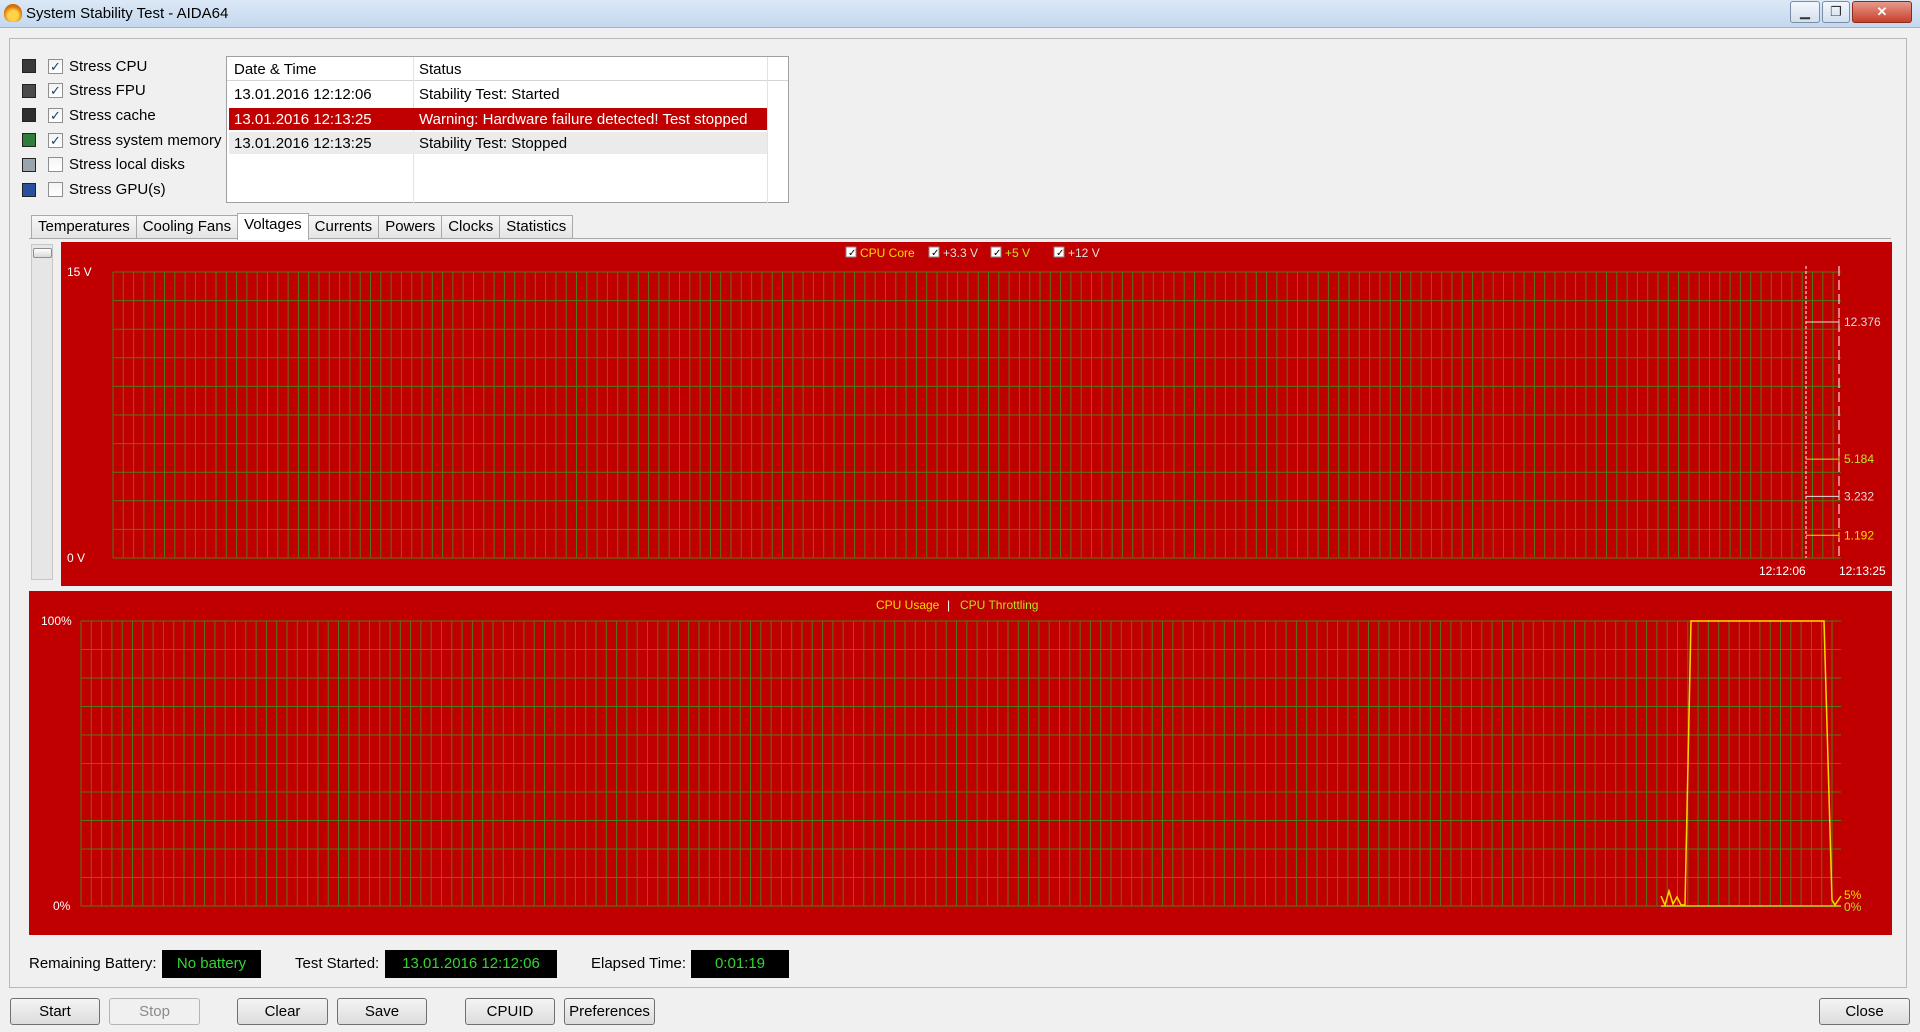 Image resolution: width=1920 pixels, height=1032 pixels. What do you see at coordinates (1805, 12) in the screenshot?
I see `minimize-button: ▁` at bounding box center [1805, 12].